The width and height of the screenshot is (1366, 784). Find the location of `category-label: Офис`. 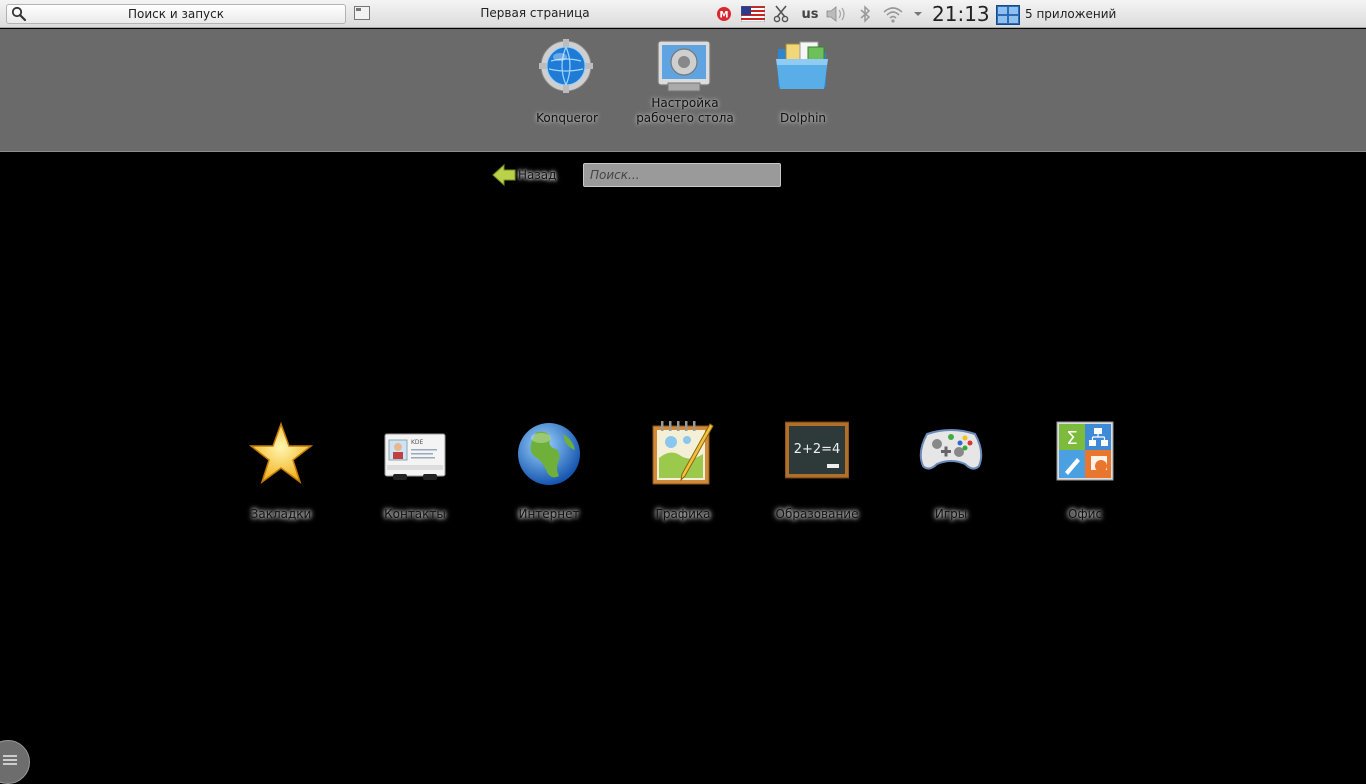

category-label: Офис is located at coordinates (1085, 514).